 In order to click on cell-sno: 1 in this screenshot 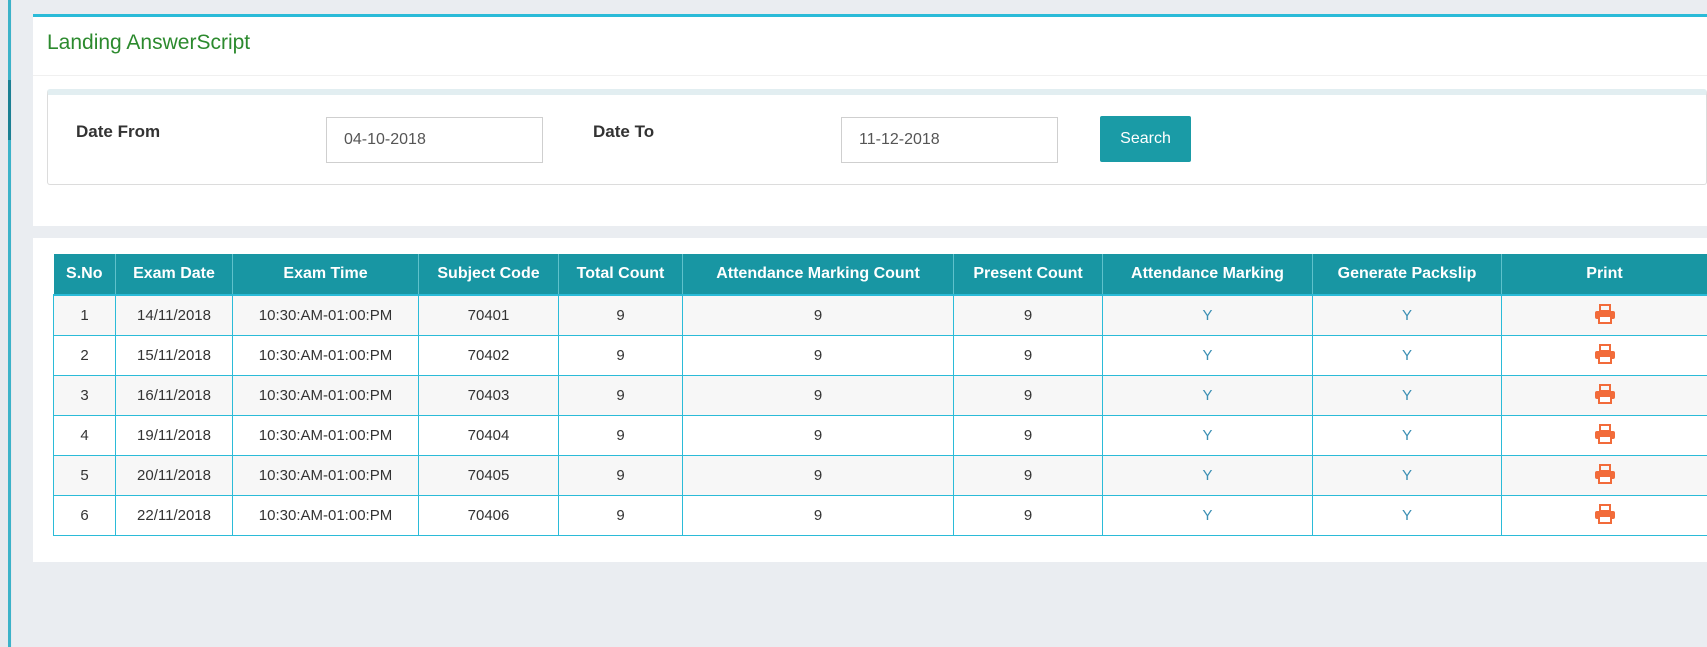, I will do `click(84, 315)`.